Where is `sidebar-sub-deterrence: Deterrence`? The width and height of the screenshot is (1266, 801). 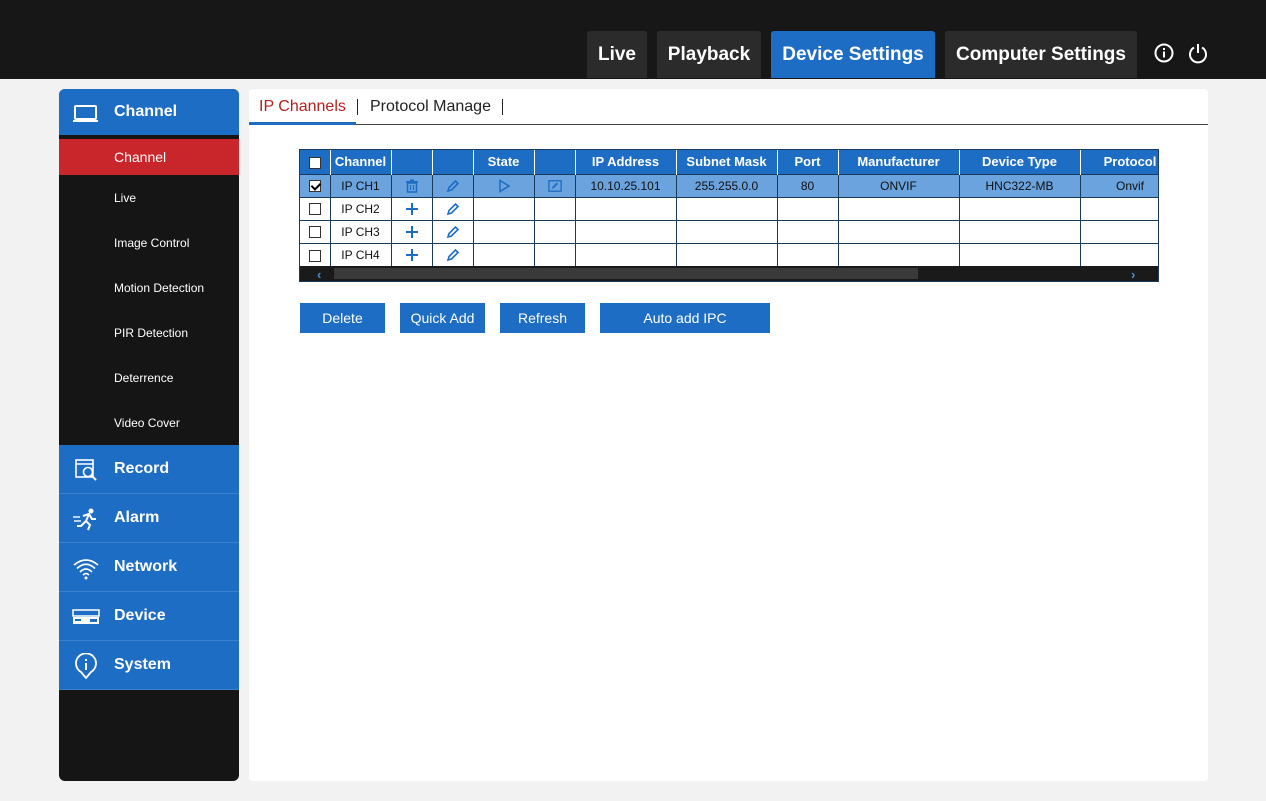 sidebar-sub-deterrence: Deterrence is located at coordinates (149, 377).